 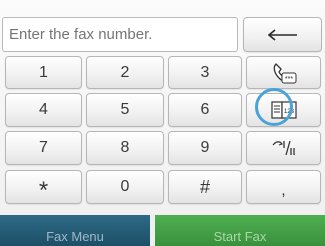 I want to click on key-6: 6, so click(x=205, y=110).